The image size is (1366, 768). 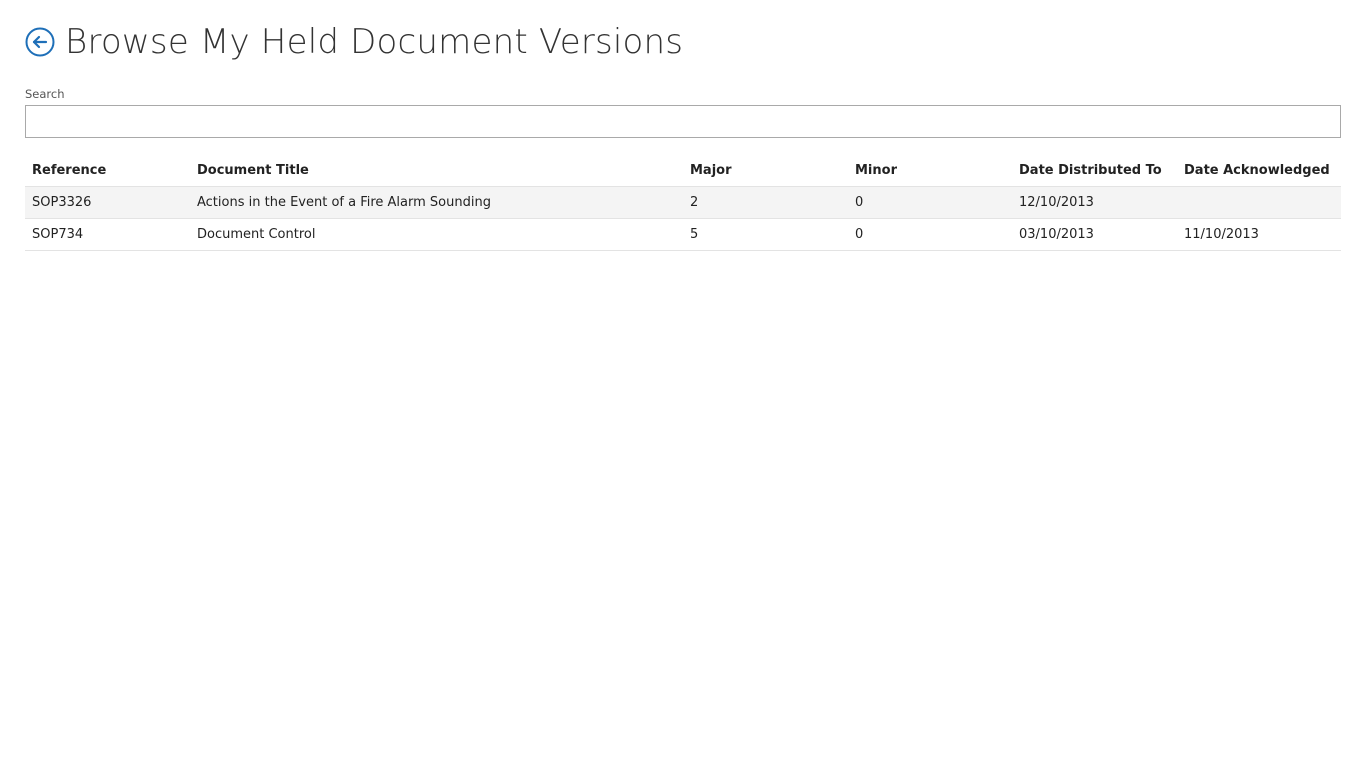 I want to click on cell-major: 2, so click(x=694, y=202).